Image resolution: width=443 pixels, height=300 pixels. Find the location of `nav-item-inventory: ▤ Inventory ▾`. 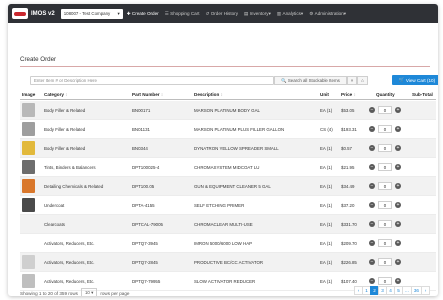

nav-item-inventory: ▤ Inventory ▾ is located at coordinates (257, 14).